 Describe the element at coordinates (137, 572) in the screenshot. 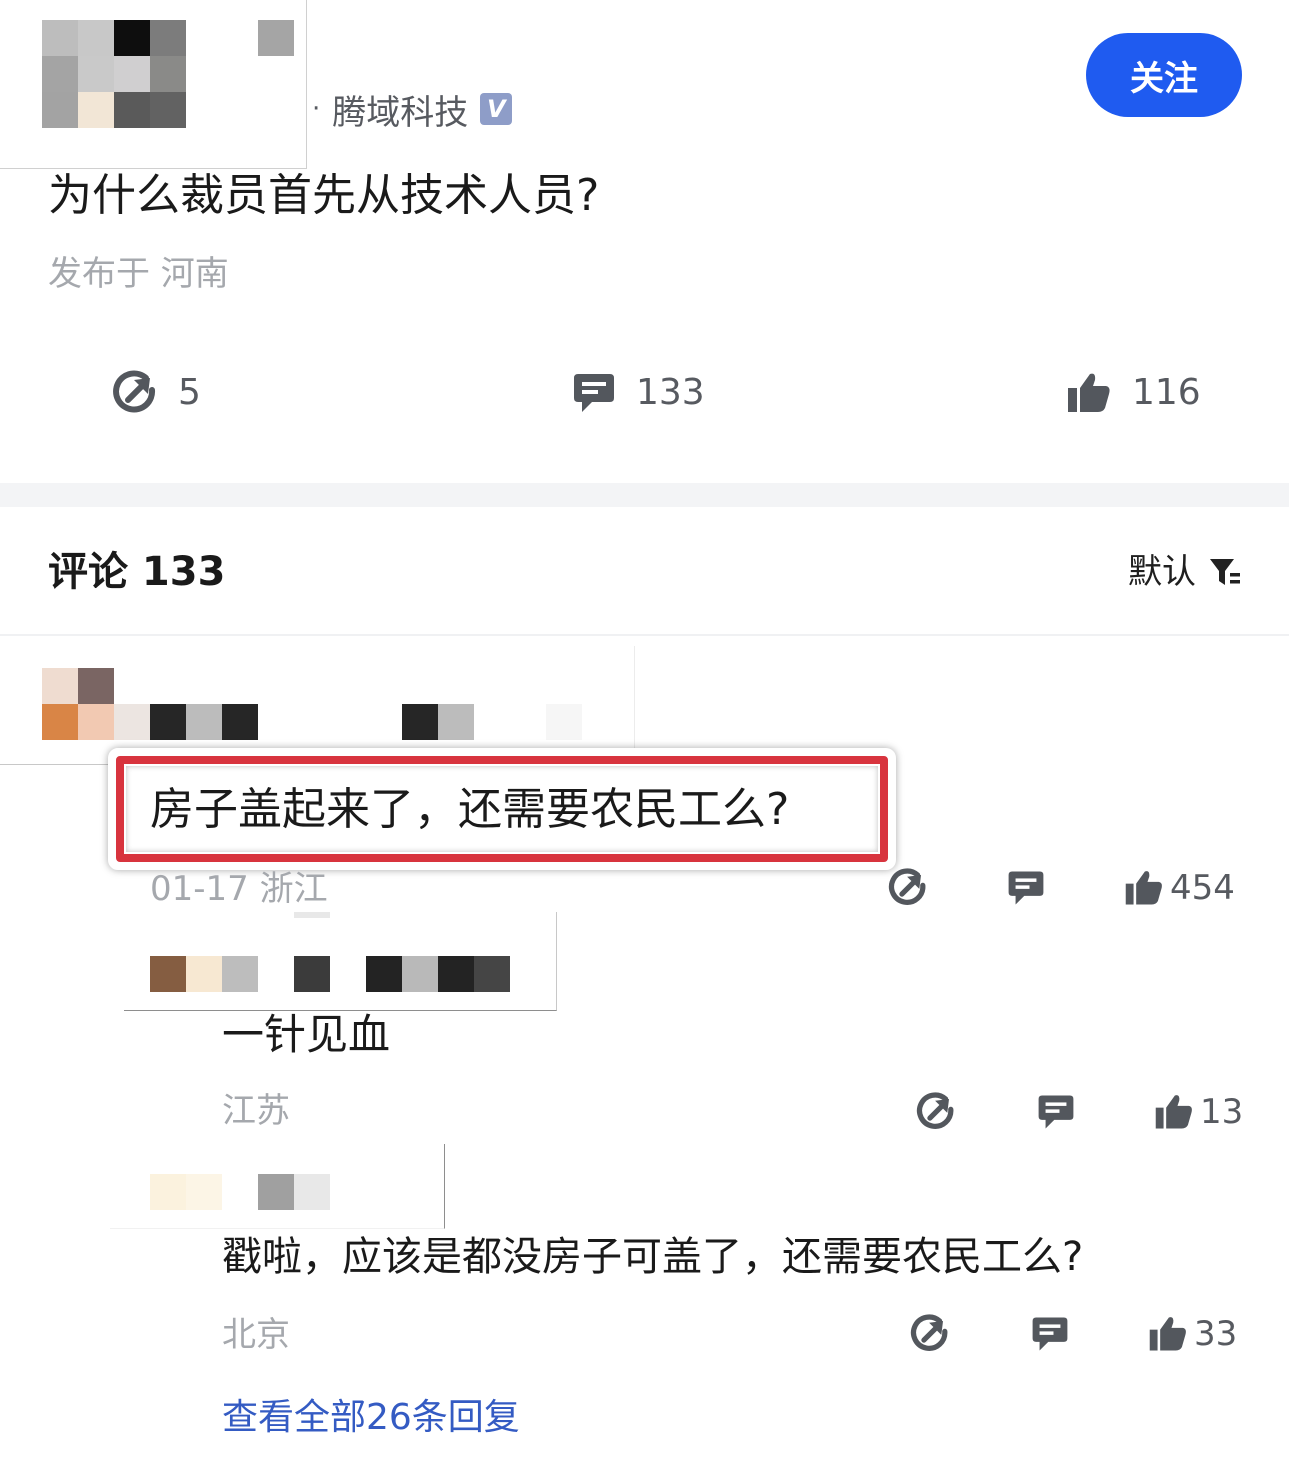

I see `comments-title: 评论 133` at that location.